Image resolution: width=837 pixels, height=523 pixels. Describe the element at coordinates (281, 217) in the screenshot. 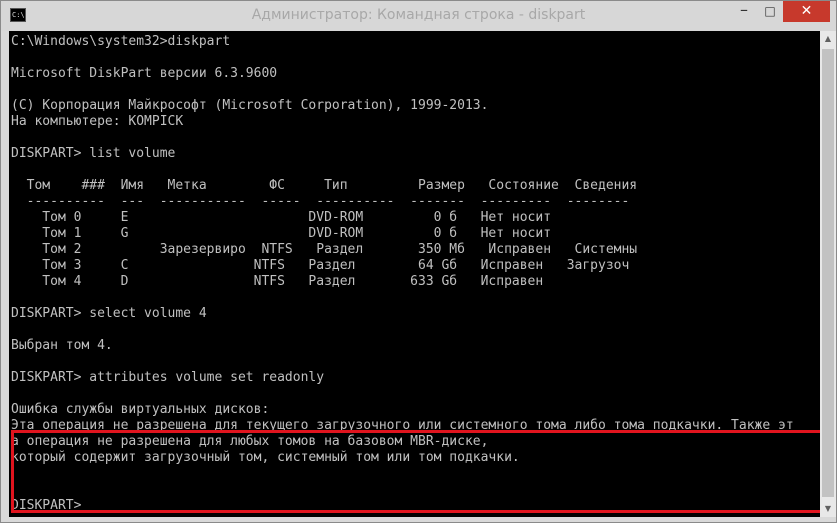

I see `console-line: Том 0 E DVD-ROM 0 б Нет носит` at that location.